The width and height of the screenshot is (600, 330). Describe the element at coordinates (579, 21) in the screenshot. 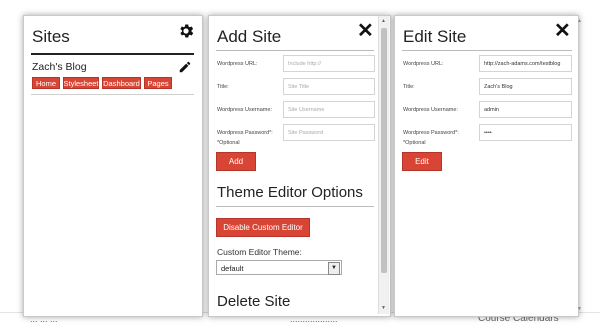

I see `edit-scroll-up-icon: ▲` at that location.